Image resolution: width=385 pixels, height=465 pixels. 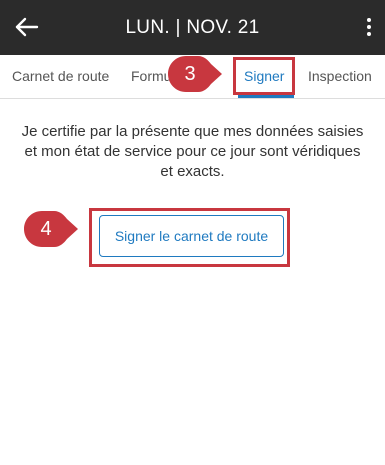 I want to click on page-title: LUN. | NOV. 21, so click(x=192, y=27).